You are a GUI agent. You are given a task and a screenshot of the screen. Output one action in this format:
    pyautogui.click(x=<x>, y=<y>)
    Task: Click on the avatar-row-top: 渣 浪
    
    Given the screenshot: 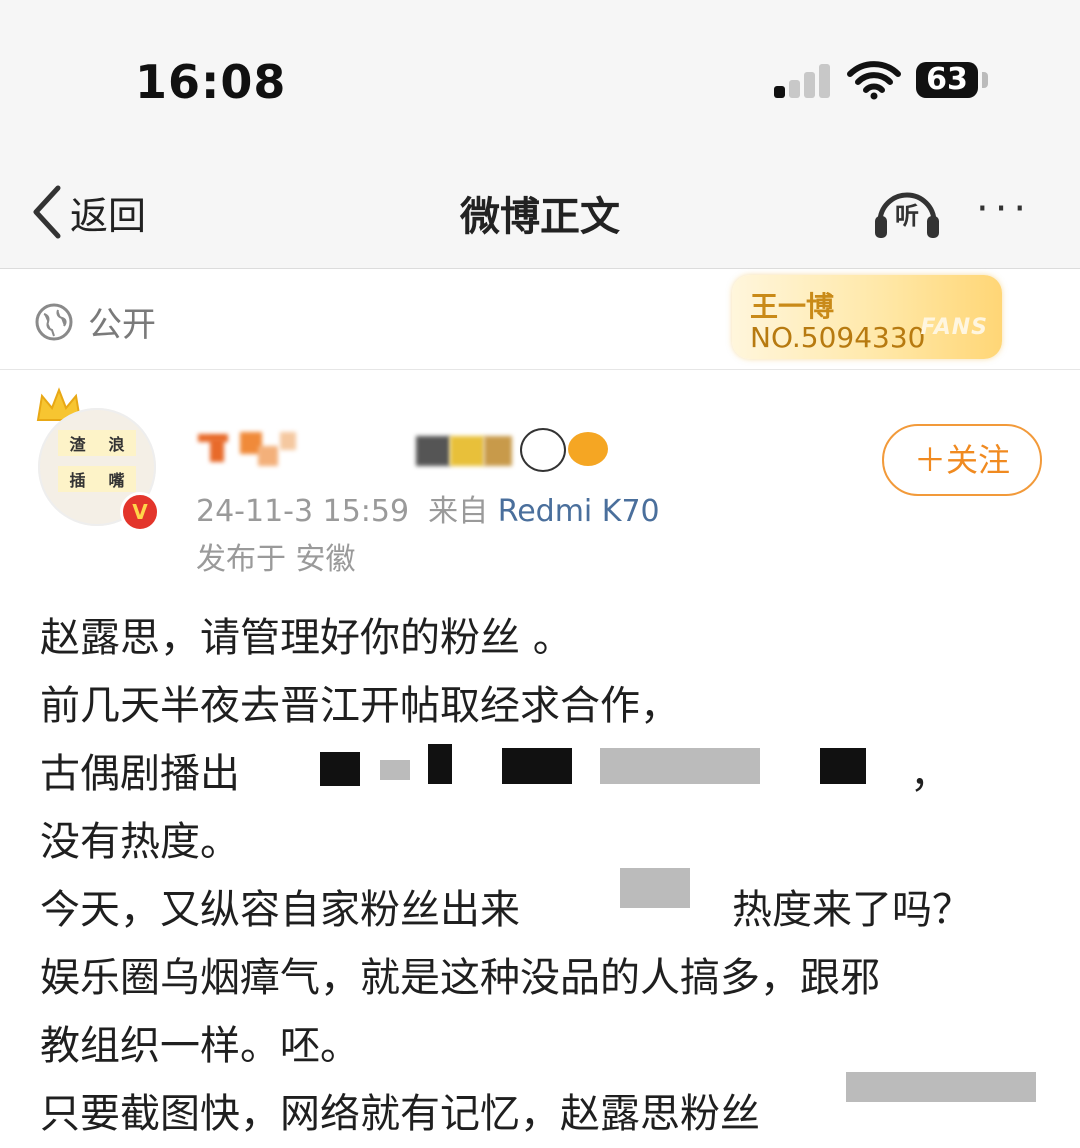 What is the action you would take?
    pyautogui.click(x=97, y=443)
    